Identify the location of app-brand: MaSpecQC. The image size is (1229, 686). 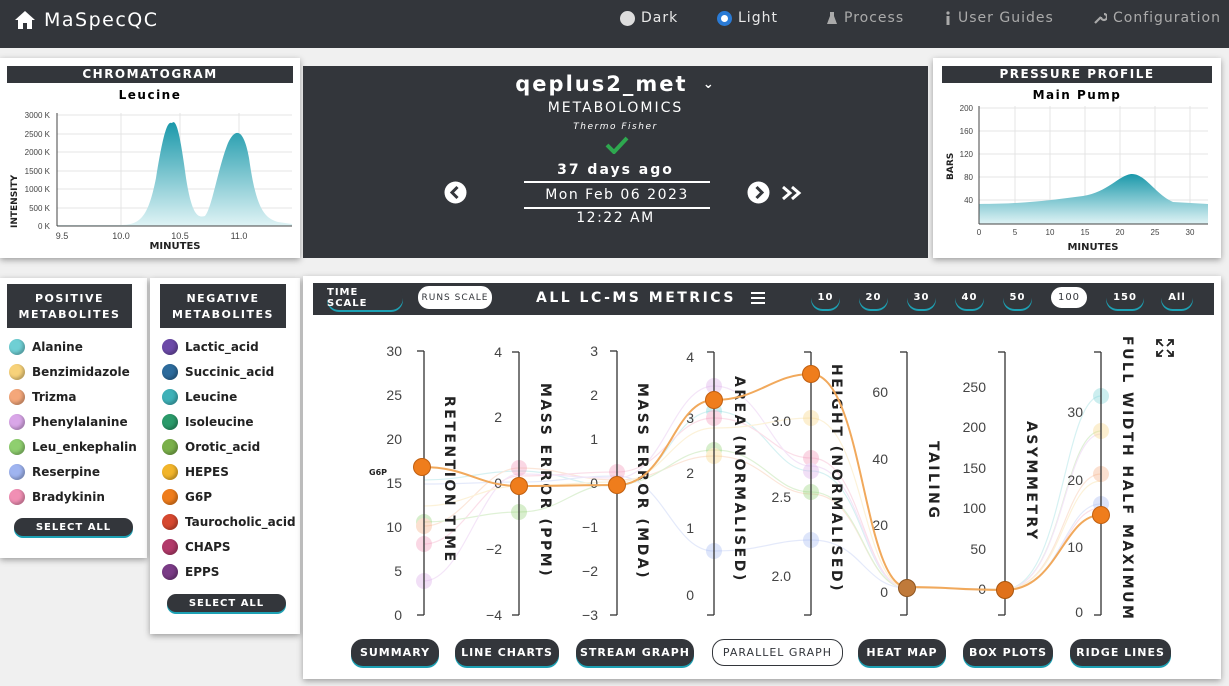
(86, 20).